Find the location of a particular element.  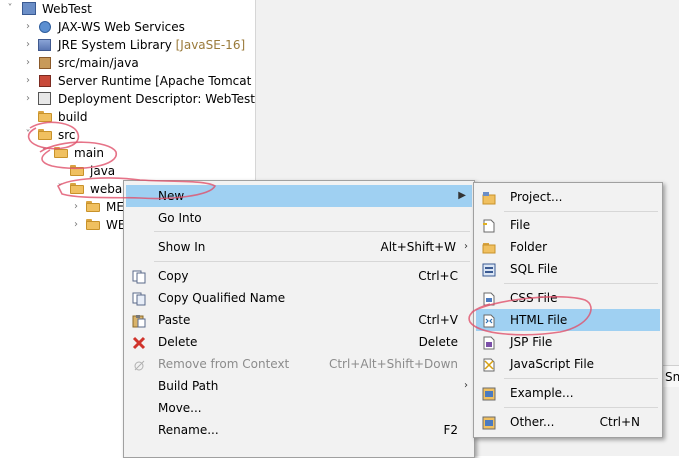

descriptor-icon is located at coordinates (45, 99).